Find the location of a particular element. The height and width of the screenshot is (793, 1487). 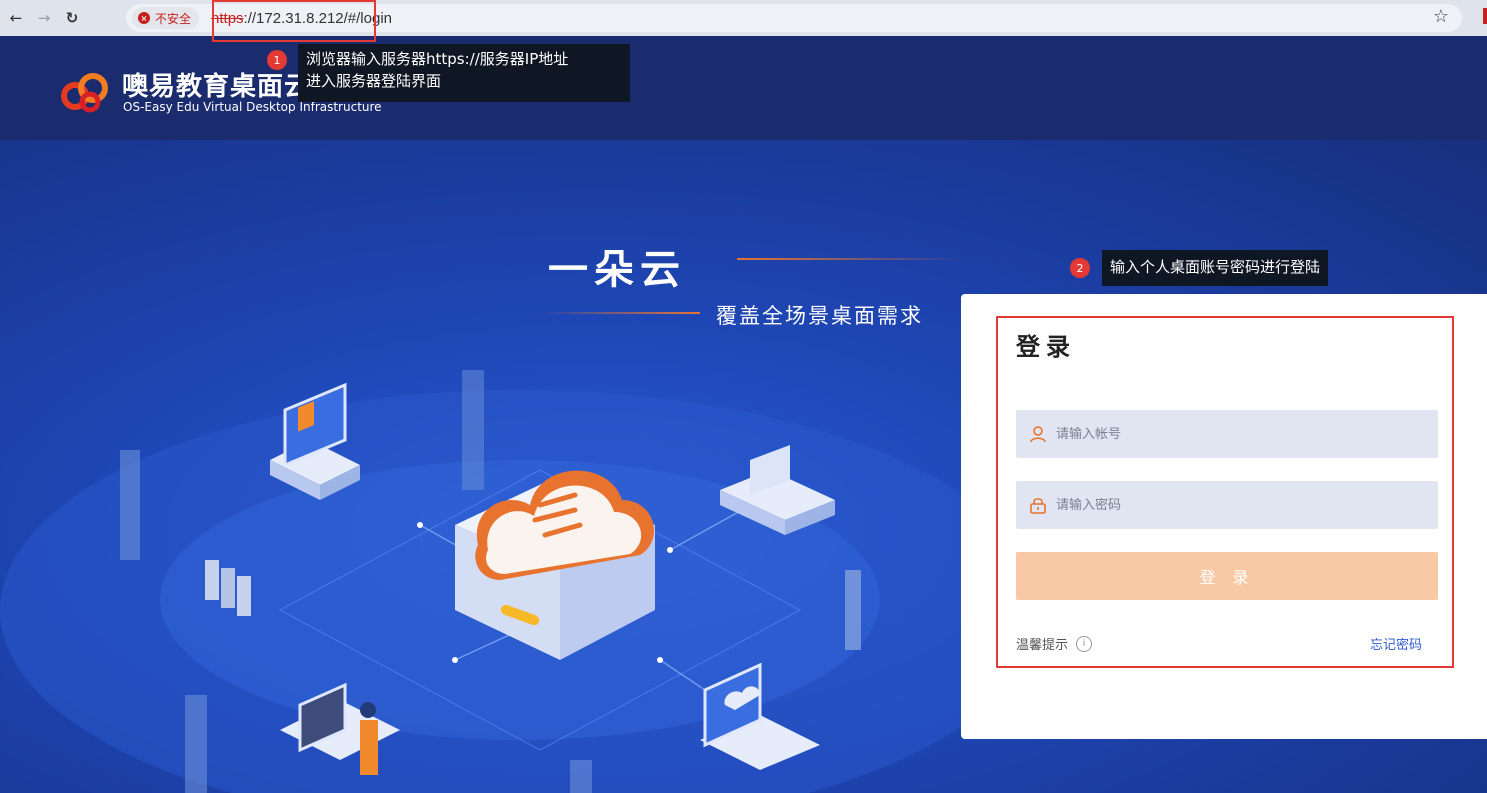

step-2-tooltip: 输入个人桌面账号密码进行登陆 is located at coordinates (1215, 268).